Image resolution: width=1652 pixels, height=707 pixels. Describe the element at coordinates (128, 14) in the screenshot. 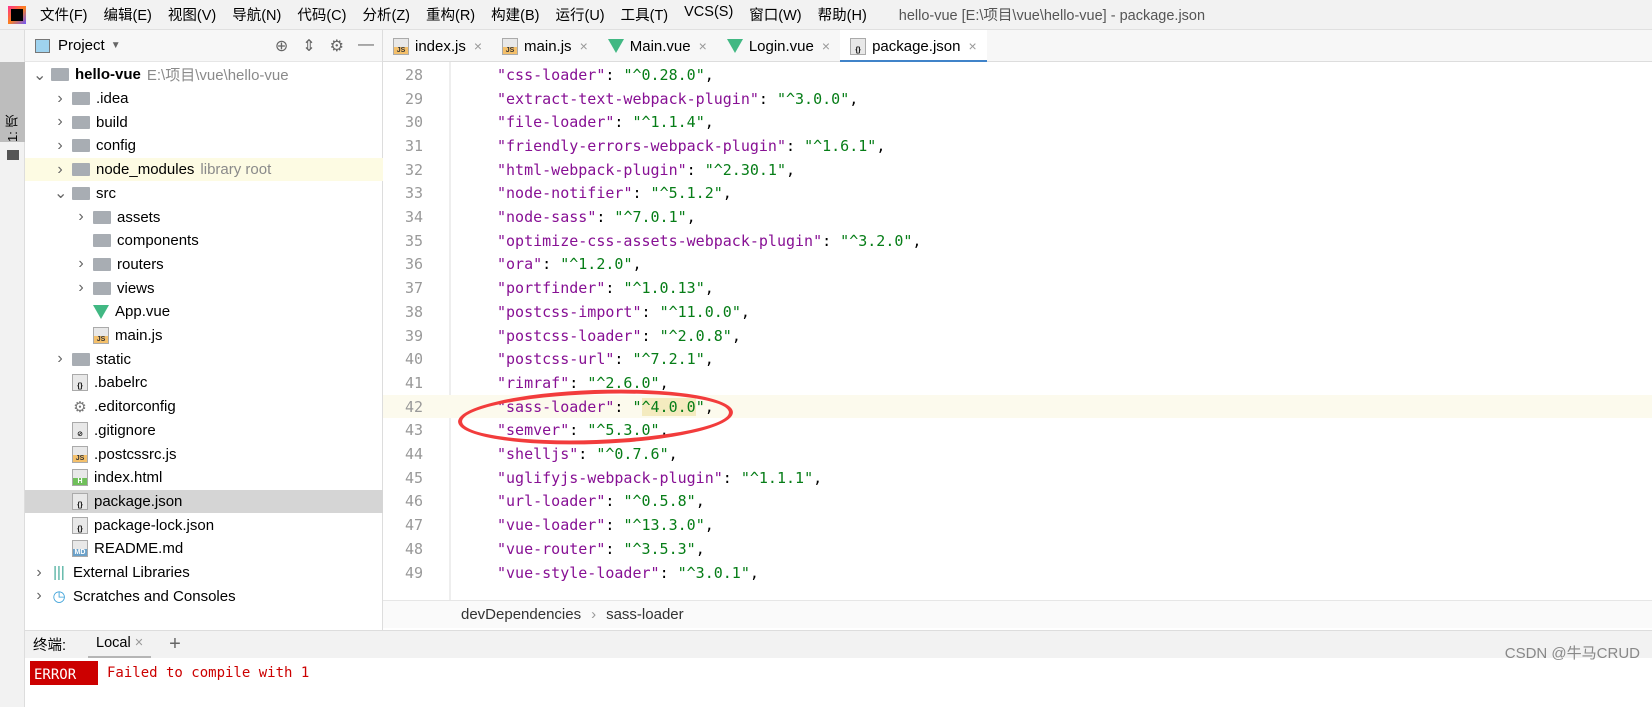

I see `menu-item: 编辑(E)` at that location.